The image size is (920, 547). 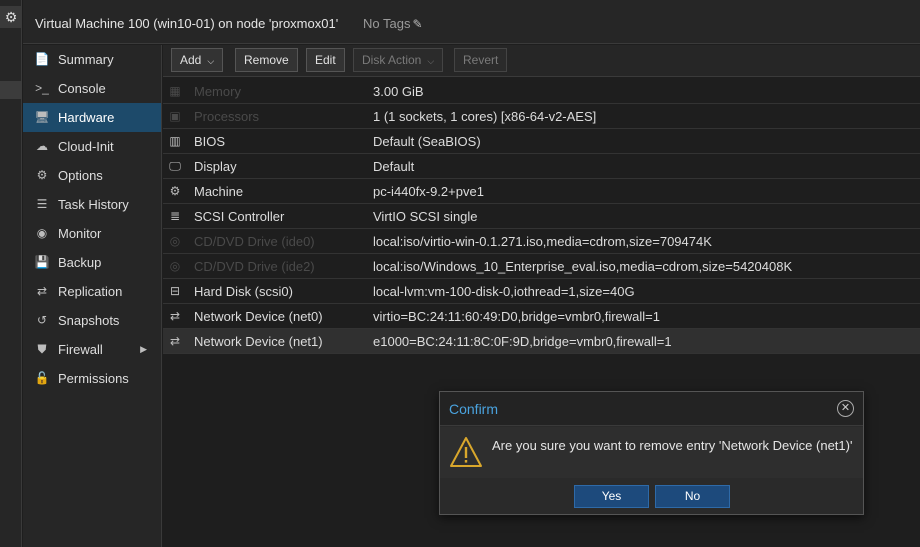 I want to click on eye-icon: ◉, so click(x=42, y=233).